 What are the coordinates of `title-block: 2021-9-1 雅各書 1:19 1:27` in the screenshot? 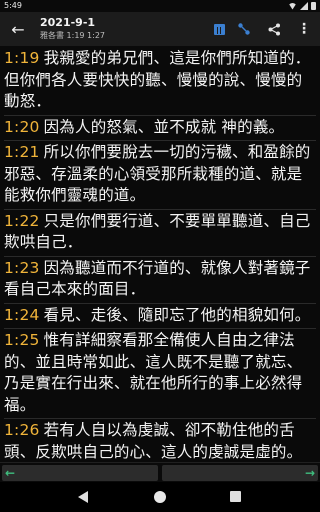 It's located at (72, 28).